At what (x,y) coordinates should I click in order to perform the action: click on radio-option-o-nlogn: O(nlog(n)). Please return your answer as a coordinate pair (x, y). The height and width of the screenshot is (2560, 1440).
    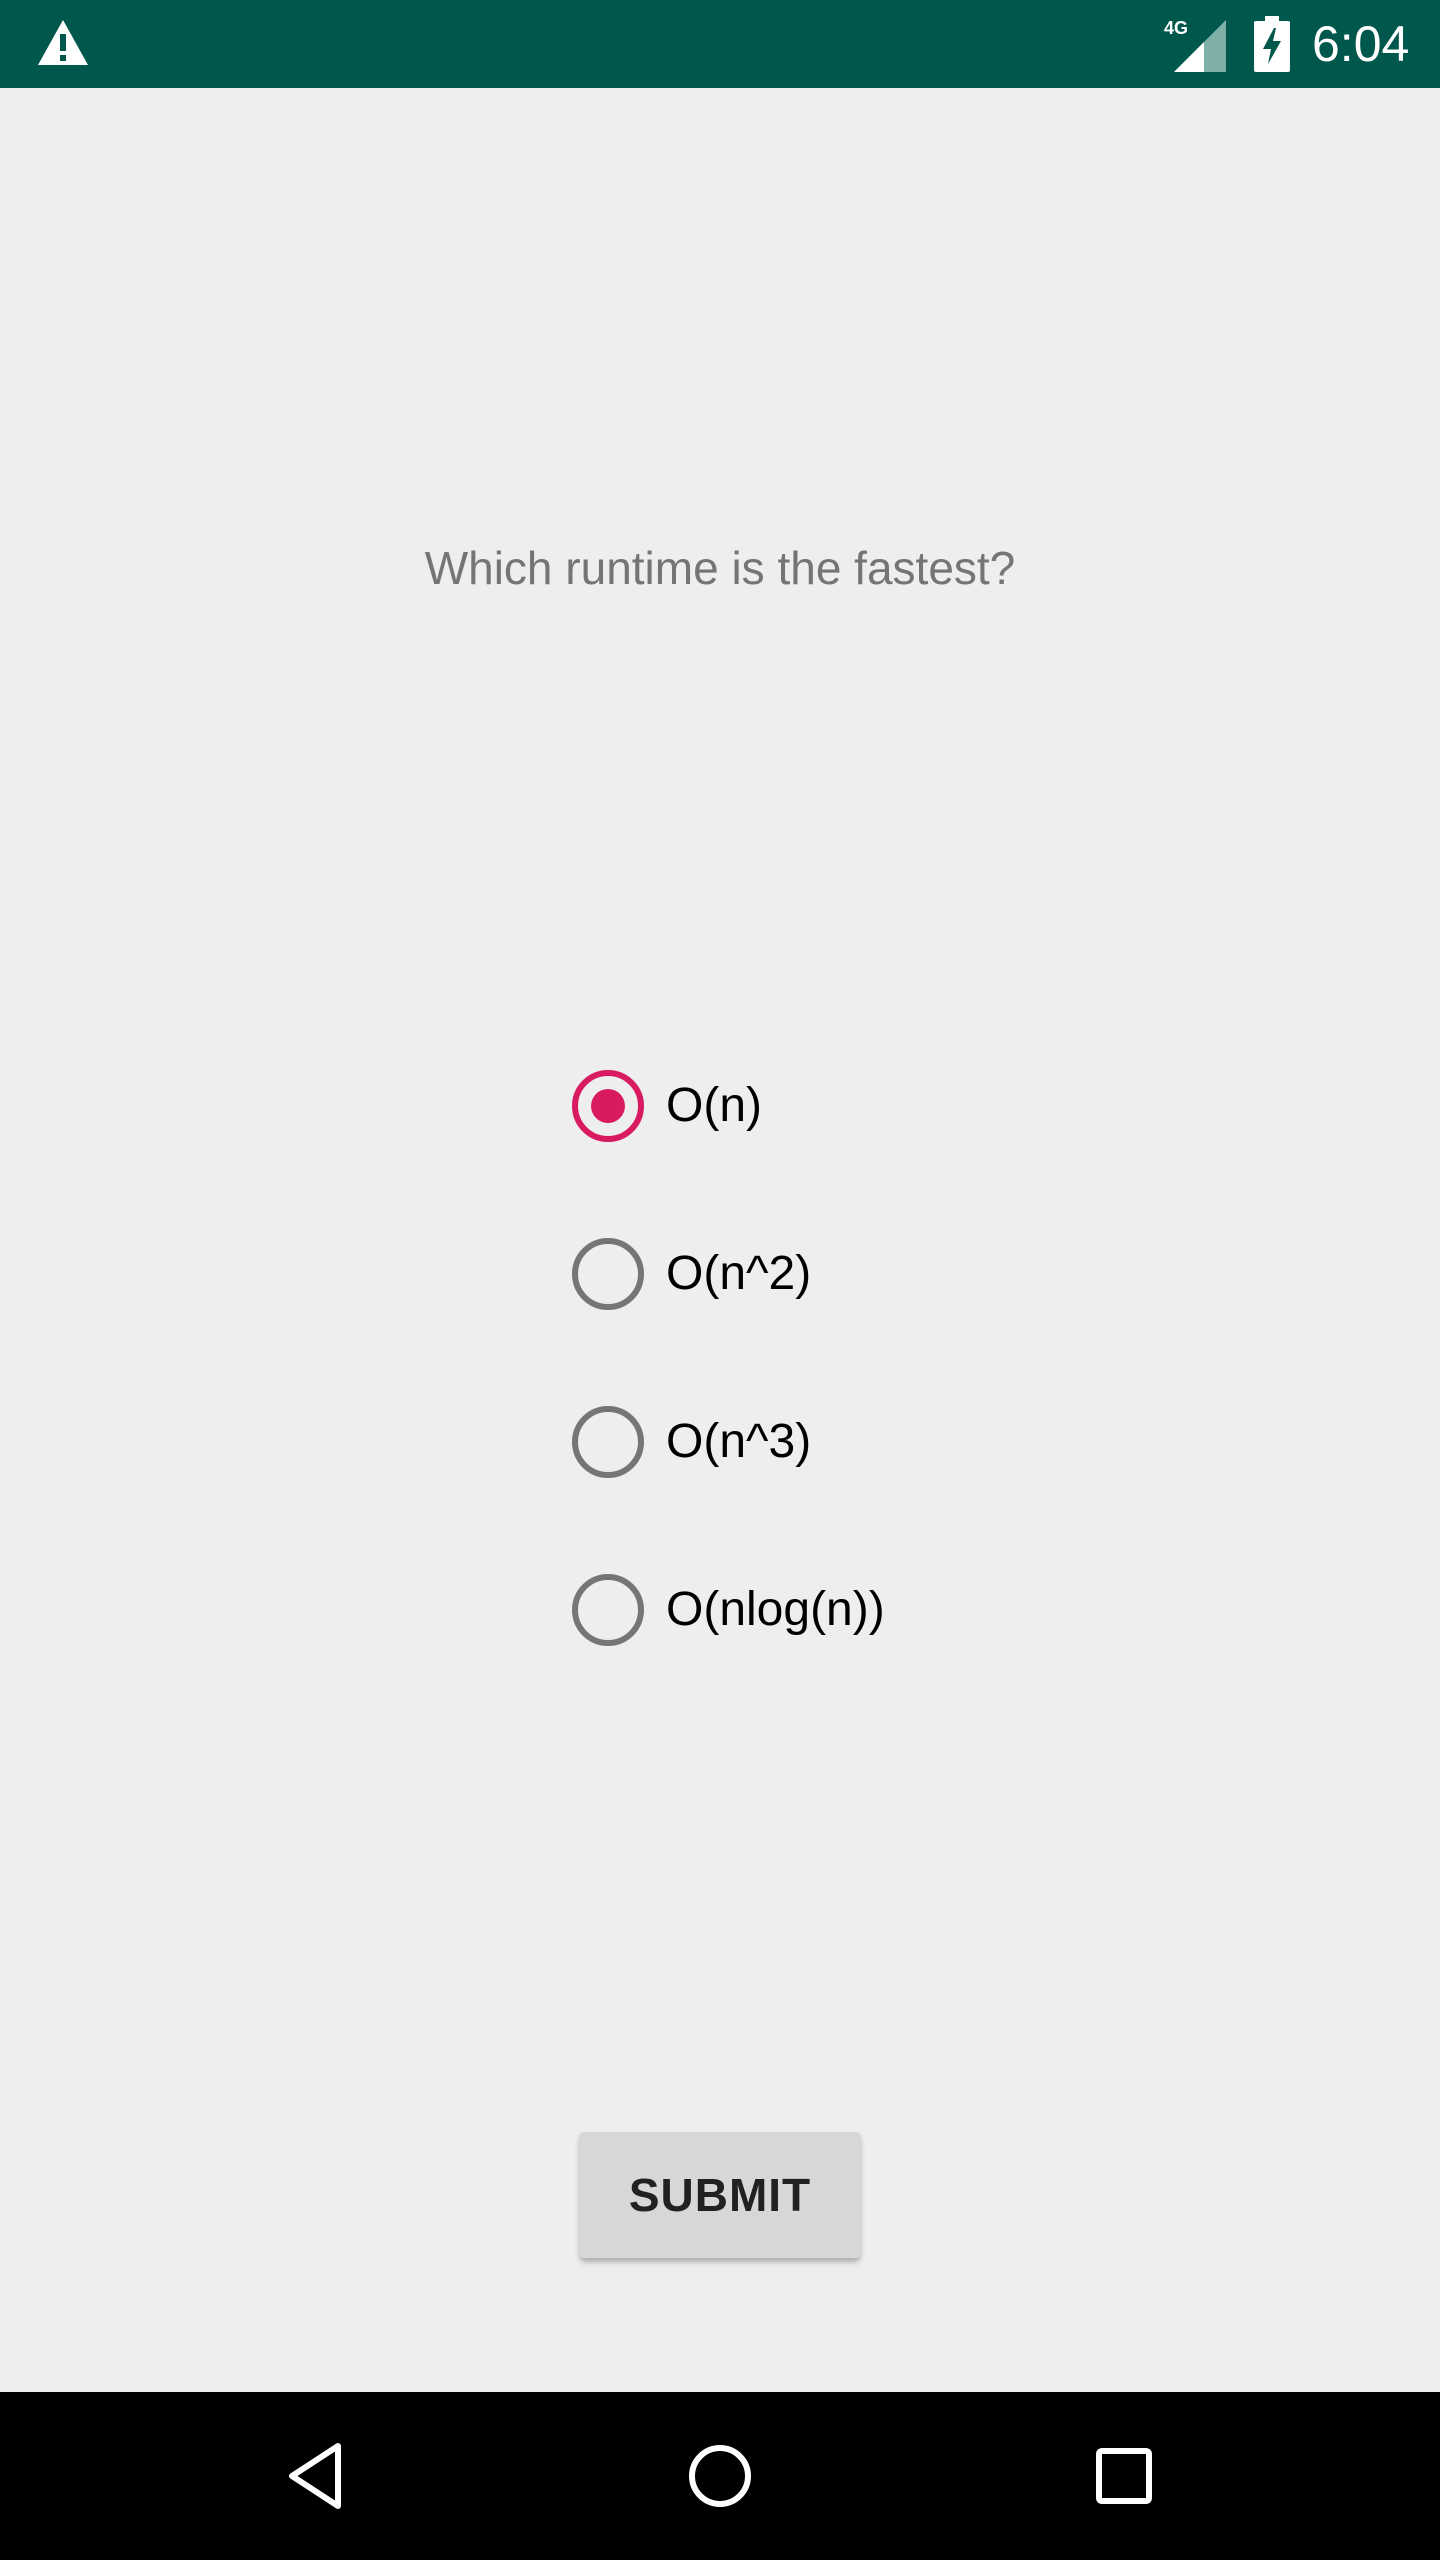
    Looking at the image, I should click on (802, 1610).